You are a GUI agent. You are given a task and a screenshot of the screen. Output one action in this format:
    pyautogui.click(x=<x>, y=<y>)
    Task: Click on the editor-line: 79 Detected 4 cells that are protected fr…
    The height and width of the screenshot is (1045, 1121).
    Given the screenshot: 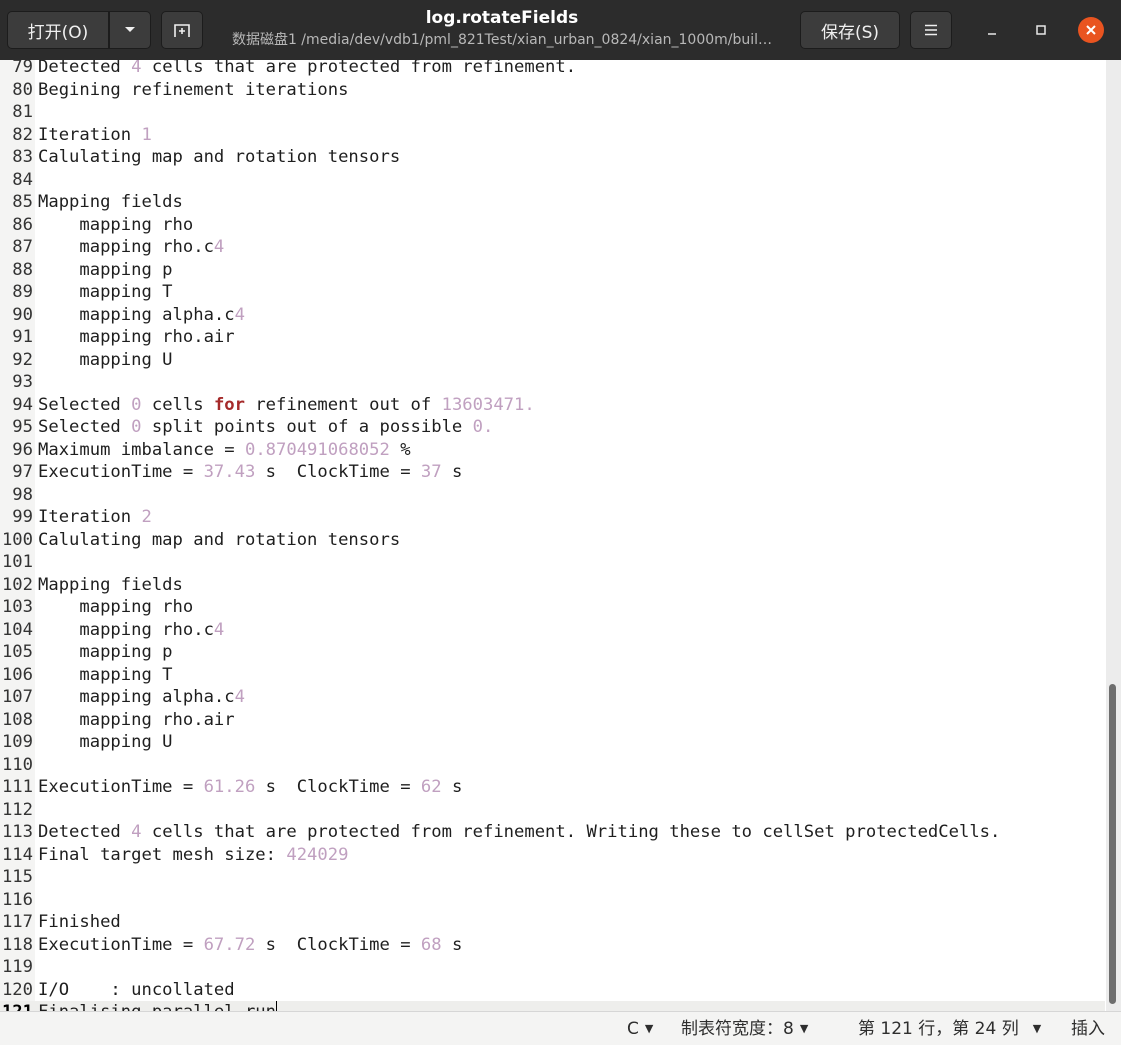 What is the action you would take?
    pyautogui.click(x=552, y=69)
    